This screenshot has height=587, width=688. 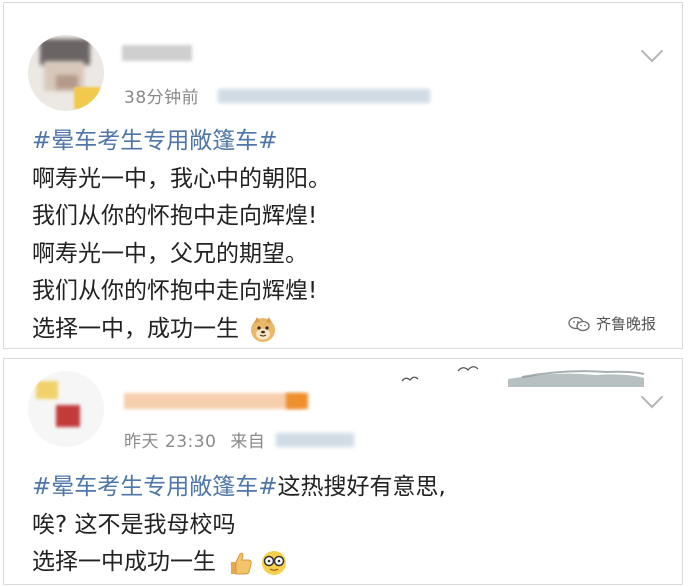 I want to click on ink-landscape-decoration, so click(x=523, y=376).